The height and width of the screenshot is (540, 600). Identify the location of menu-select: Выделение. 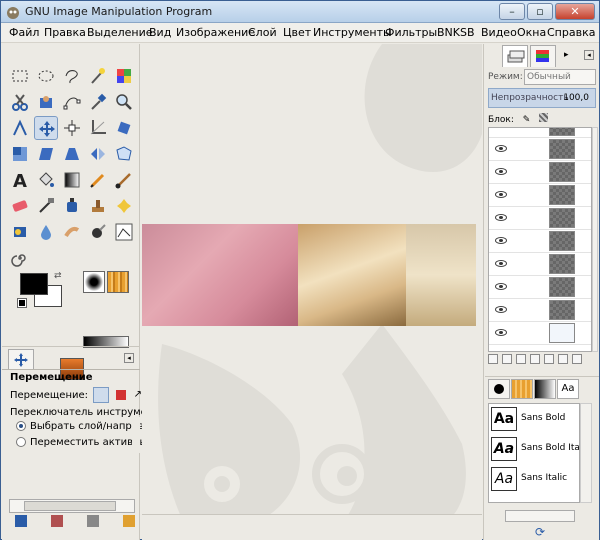
(120, 32).